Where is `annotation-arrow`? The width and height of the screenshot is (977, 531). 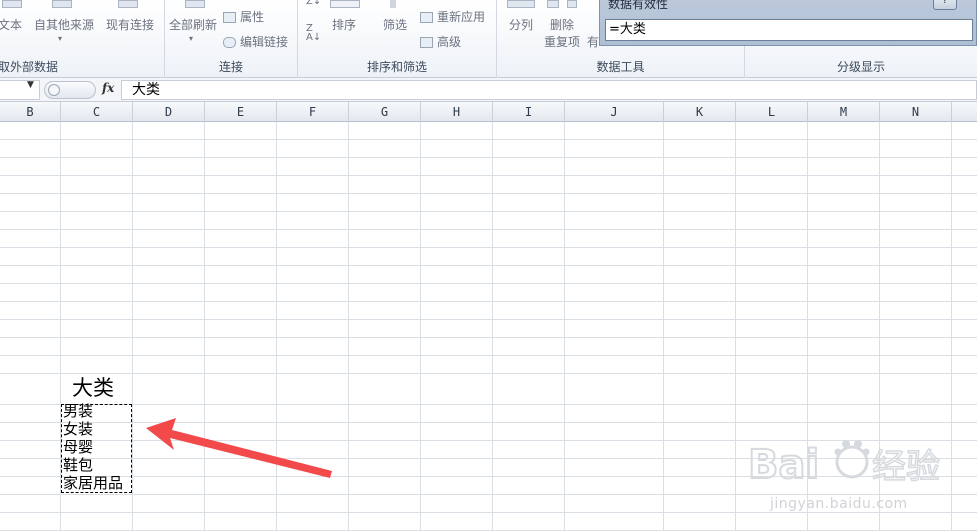 annotation-arrow is located at coordinates (239, 448).